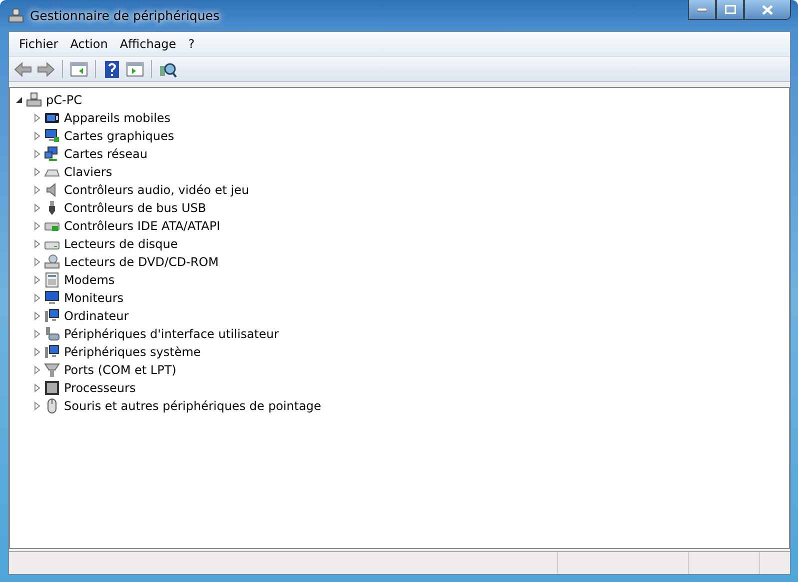 The width and height of the screenshot is (798, 582). I want to click on tree-item: Lecteurs de disque, so click(121, 244).